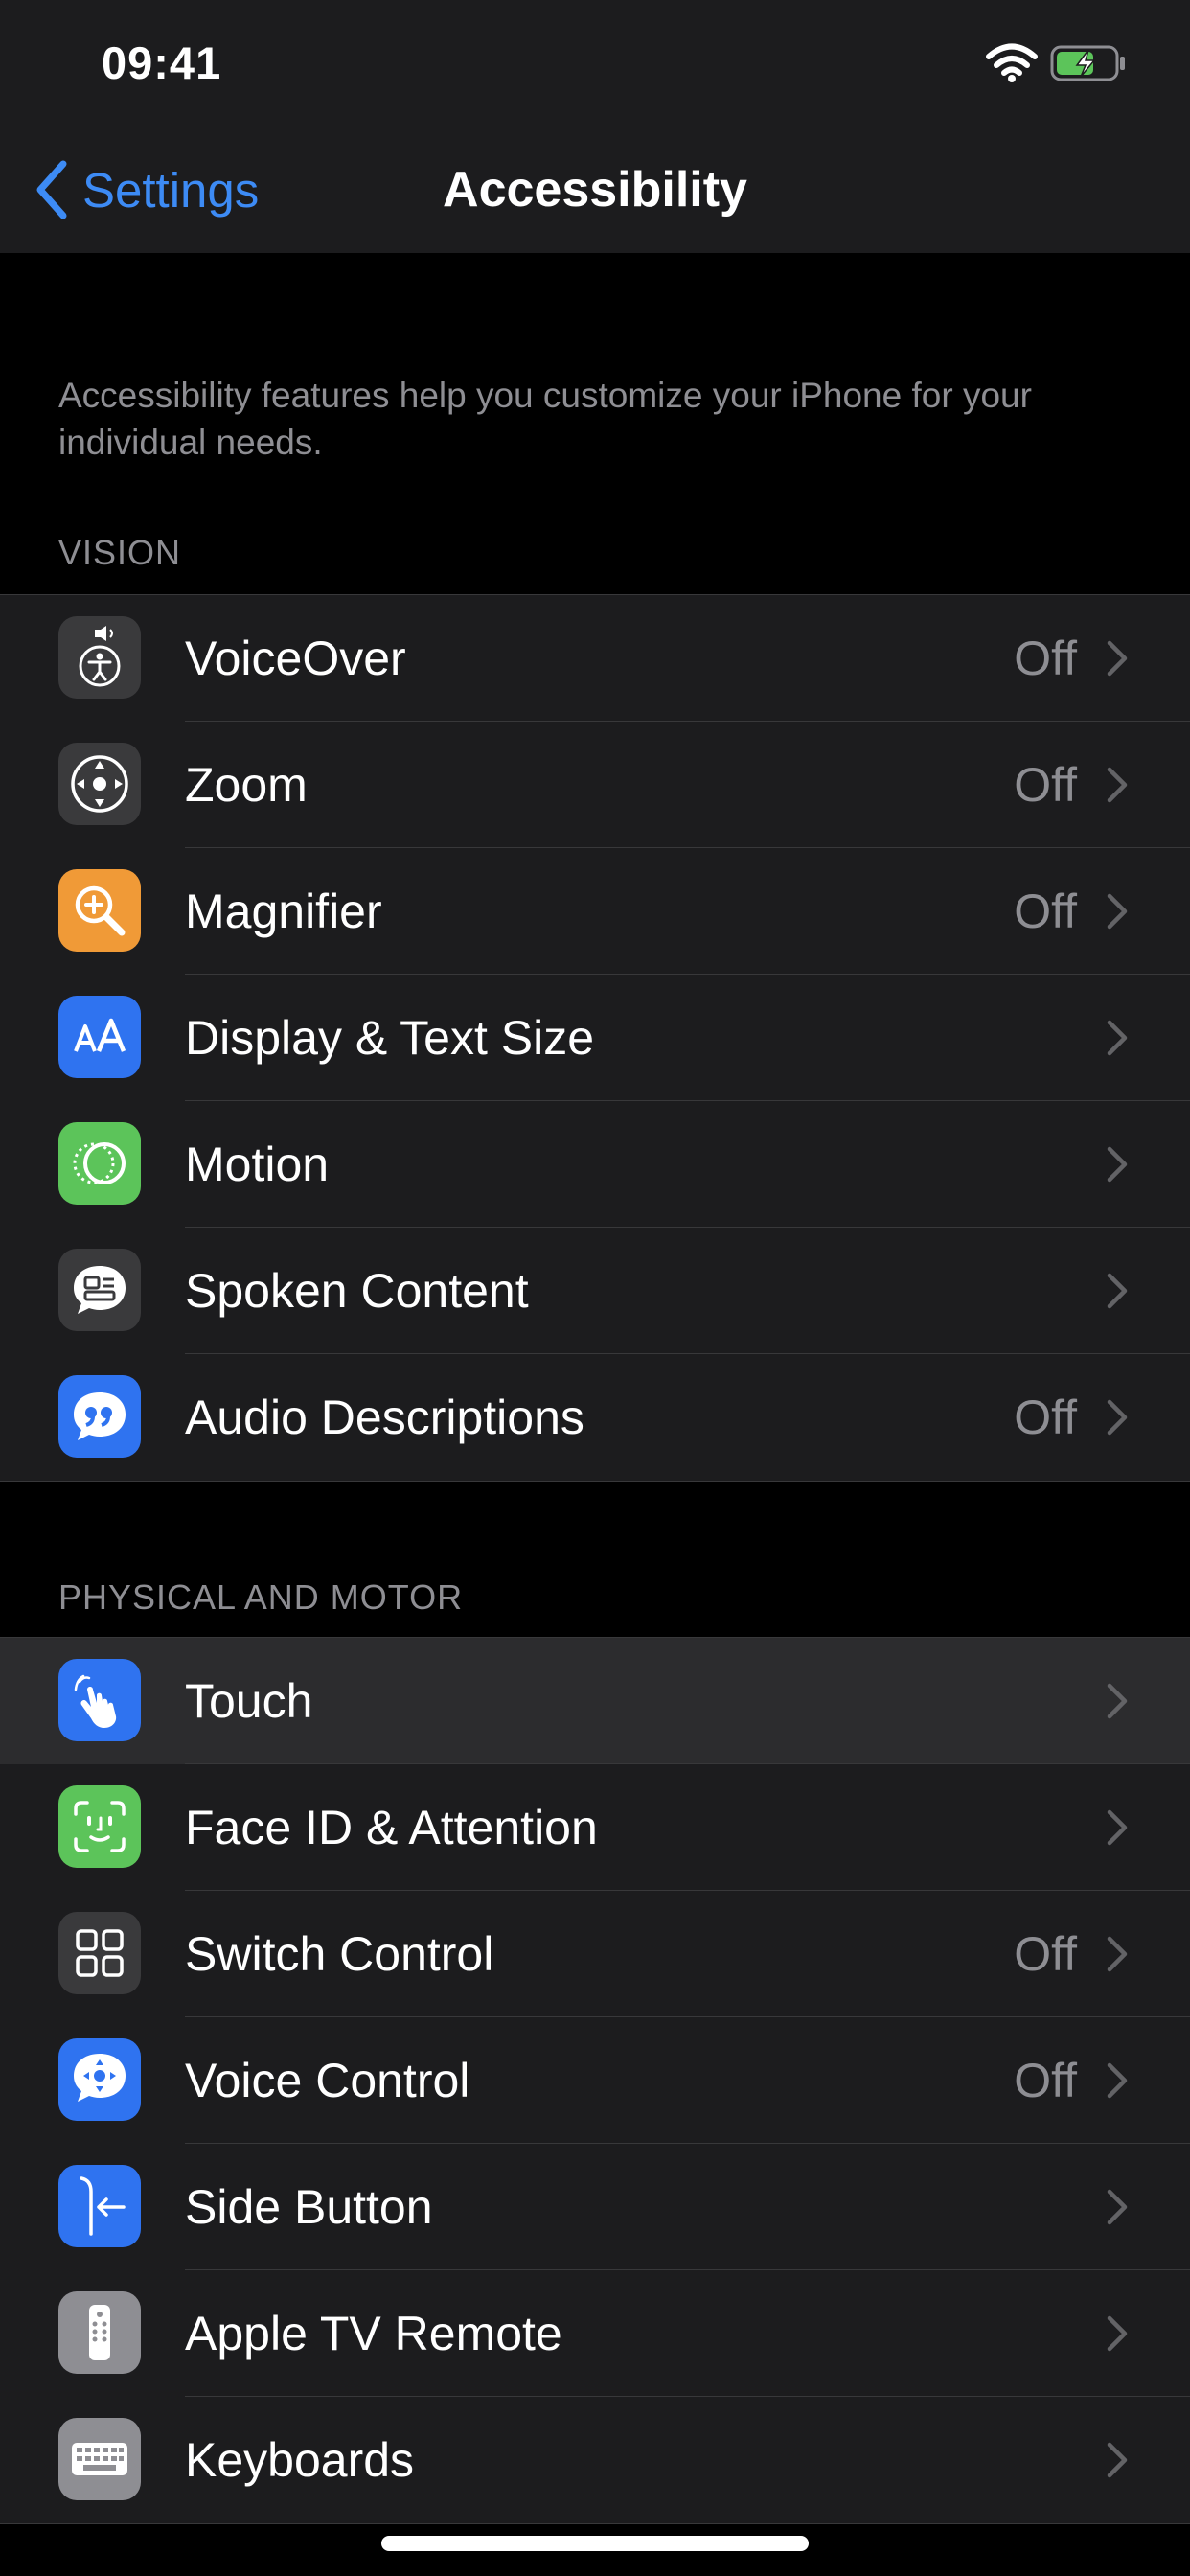  I want to click on motion-icon, so click(99, 1163).